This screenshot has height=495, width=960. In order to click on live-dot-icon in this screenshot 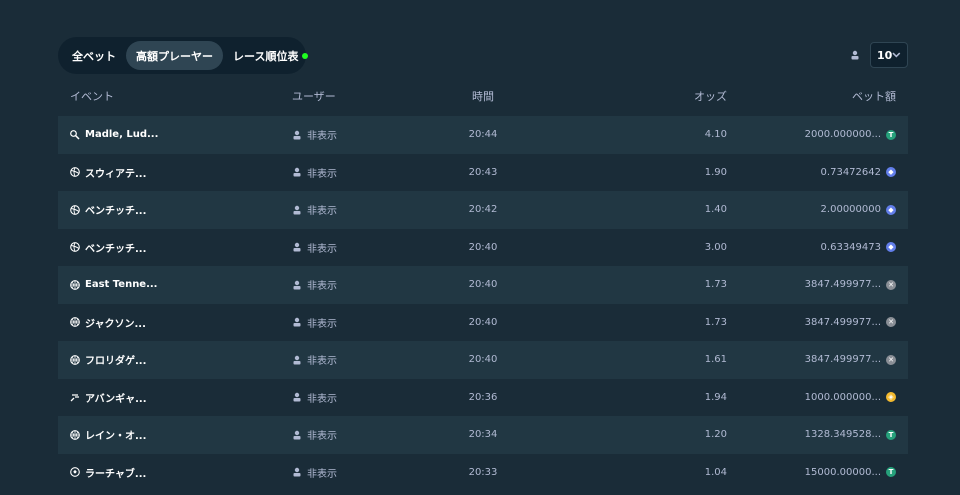, I will do `click(305, 55)`.